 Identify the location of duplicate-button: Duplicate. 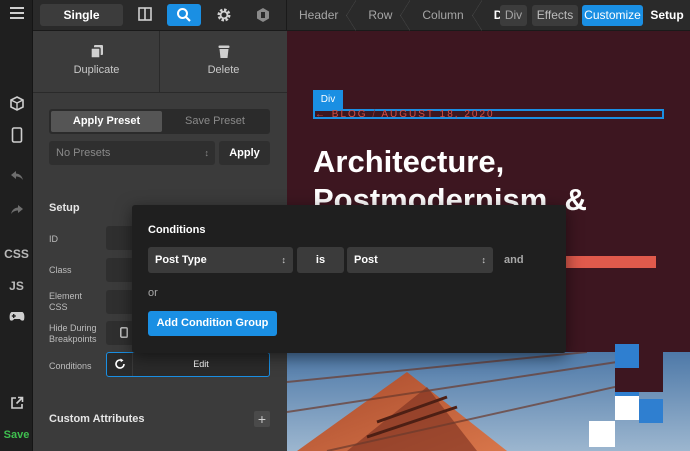
(96, 62).